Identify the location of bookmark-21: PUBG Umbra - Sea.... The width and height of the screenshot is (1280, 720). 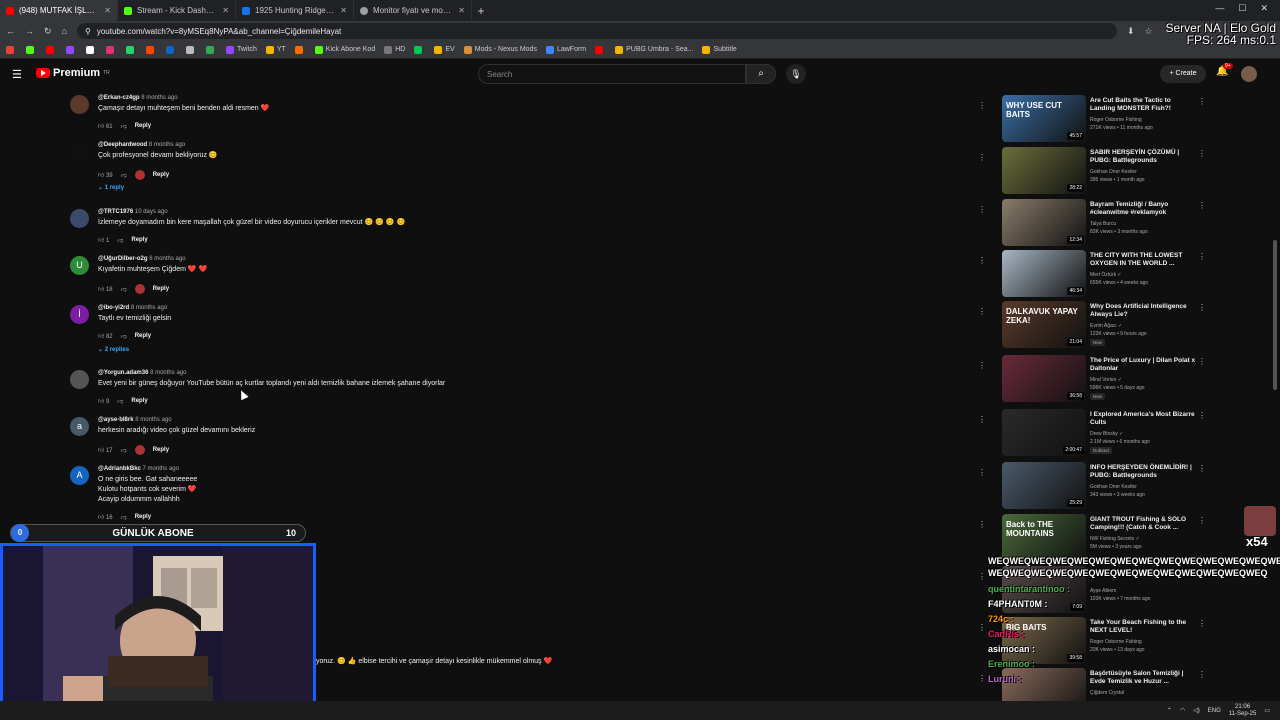
(654, 49).